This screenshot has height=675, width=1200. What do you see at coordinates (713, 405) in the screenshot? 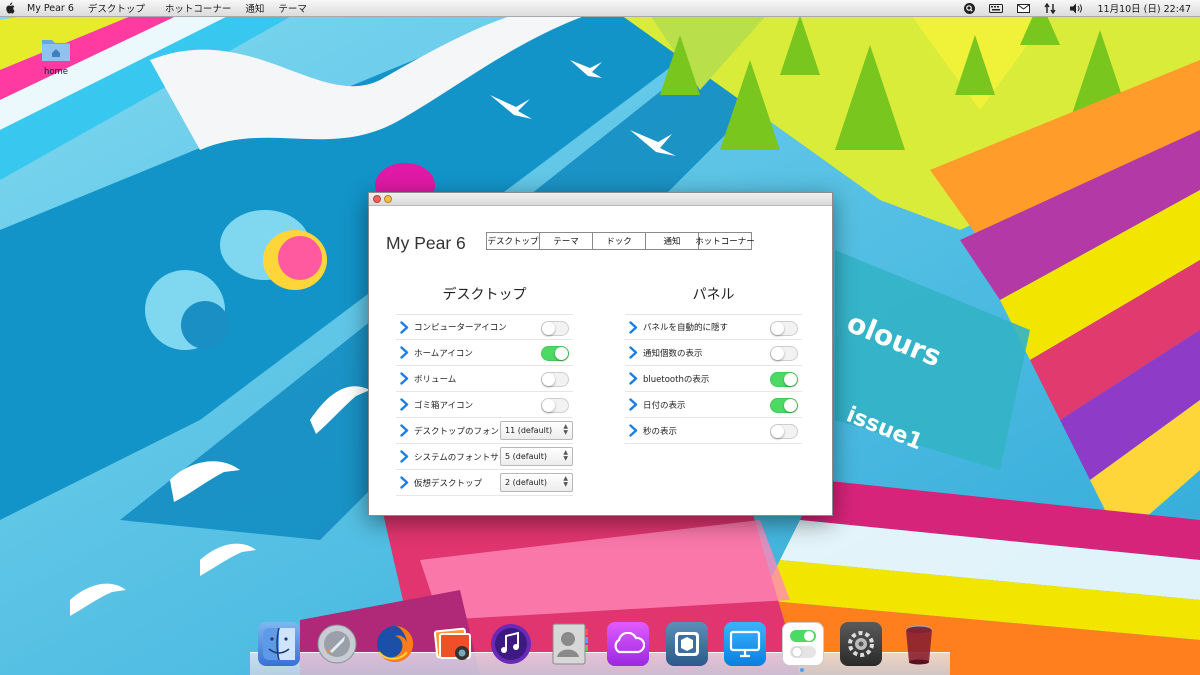
I see `panel-setting-row: 日付の表示` at bounding box center [713, 405].